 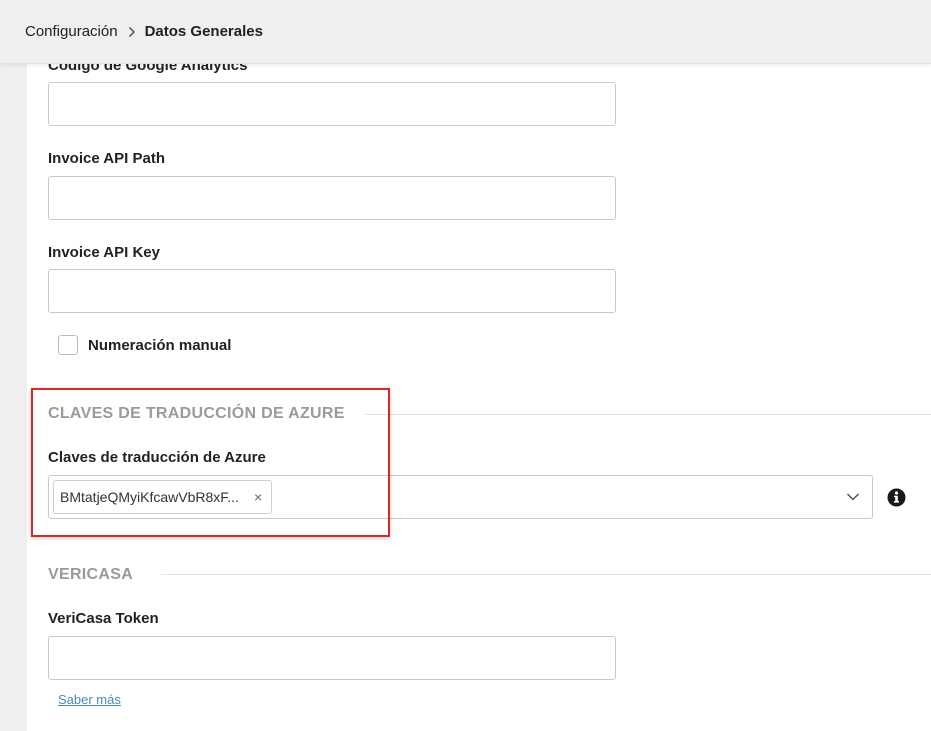 What do you see at coordinates (332, 658) in the screenshot?
I see `vericasa-token-input` at bounding box center [332, 658].